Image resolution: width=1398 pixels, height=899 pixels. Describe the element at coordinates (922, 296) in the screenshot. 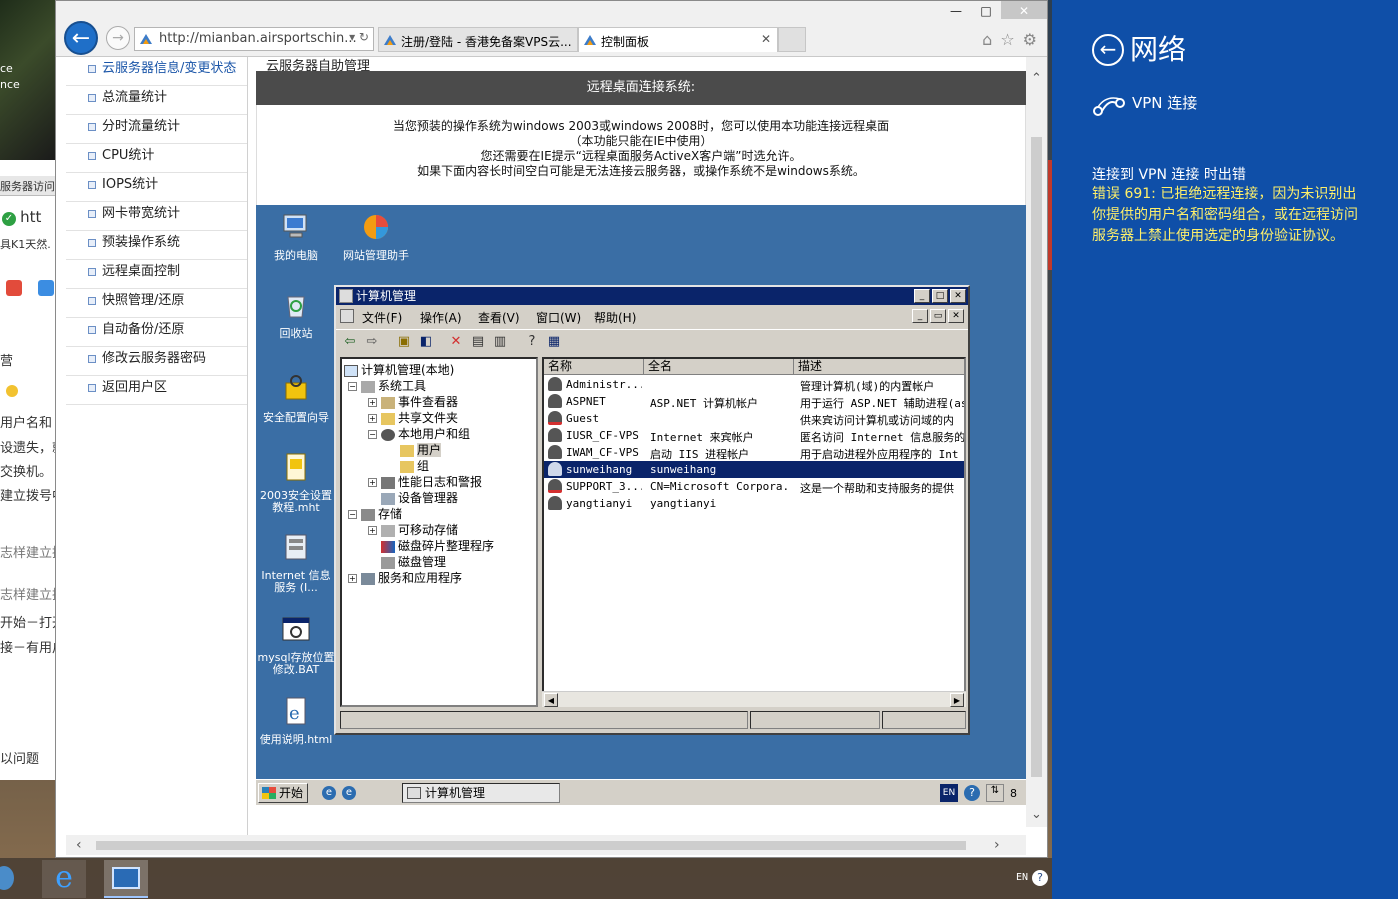

I see `cm-minimize-button: _` at that location.